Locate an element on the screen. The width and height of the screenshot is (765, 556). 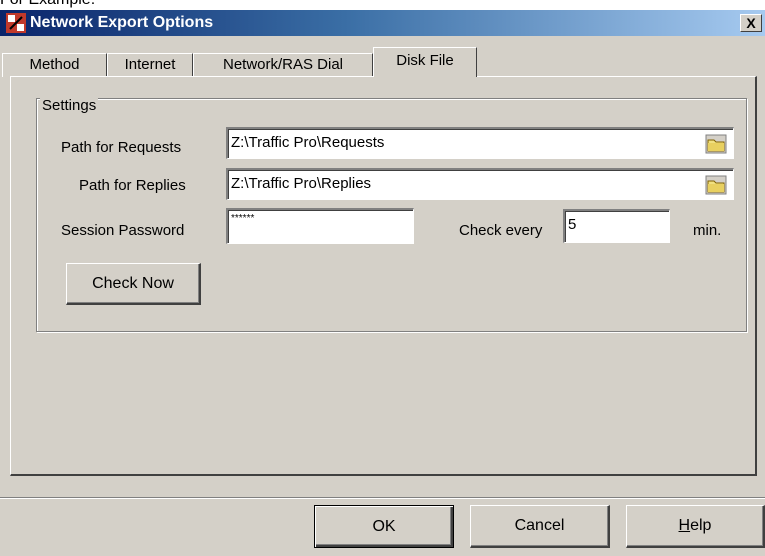
footer-separator is located at coordinates (382, 498).